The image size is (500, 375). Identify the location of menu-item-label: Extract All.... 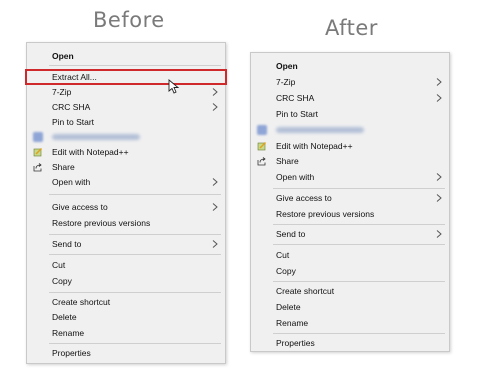
(74, 77).